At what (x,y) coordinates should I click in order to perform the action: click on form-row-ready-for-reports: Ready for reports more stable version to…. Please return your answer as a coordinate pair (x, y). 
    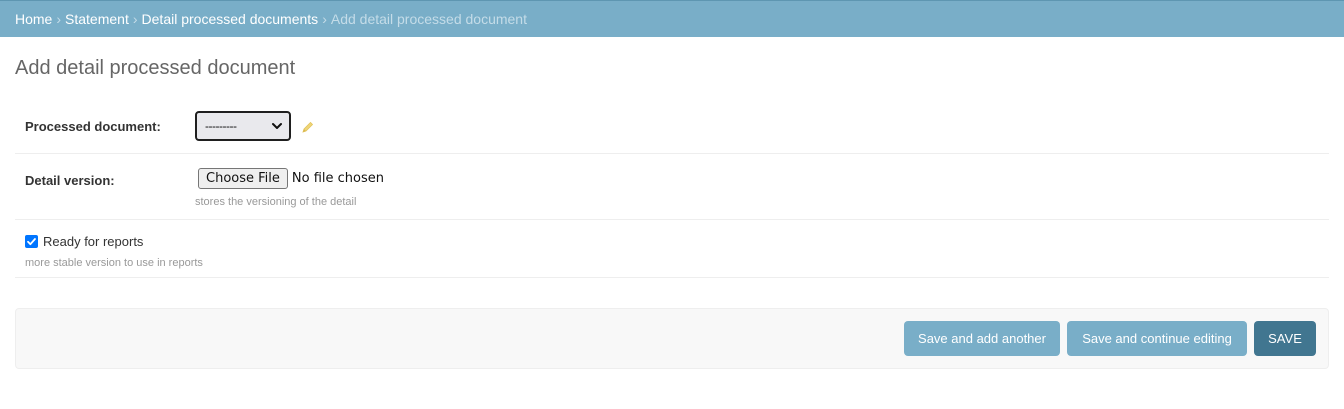
    Looking at the image, I should click on (672, 249).